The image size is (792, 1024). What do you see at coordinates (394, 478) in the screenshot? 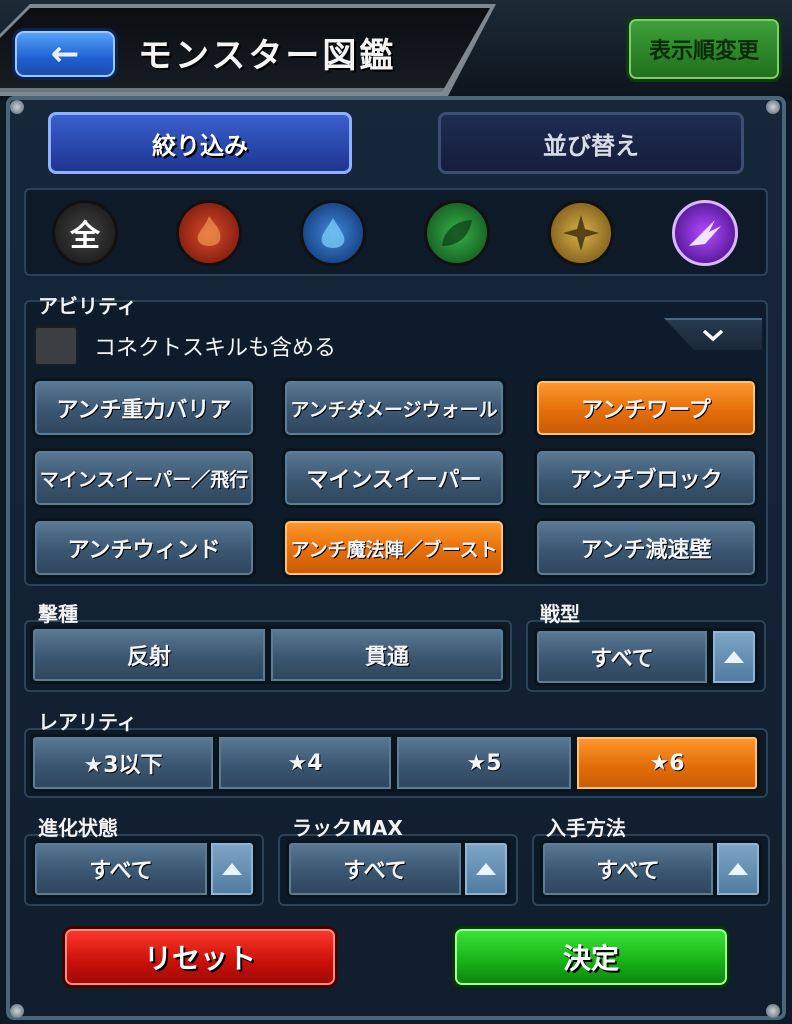
I see `ability-button: マインスイーパー` at bounding box center [394, 478].